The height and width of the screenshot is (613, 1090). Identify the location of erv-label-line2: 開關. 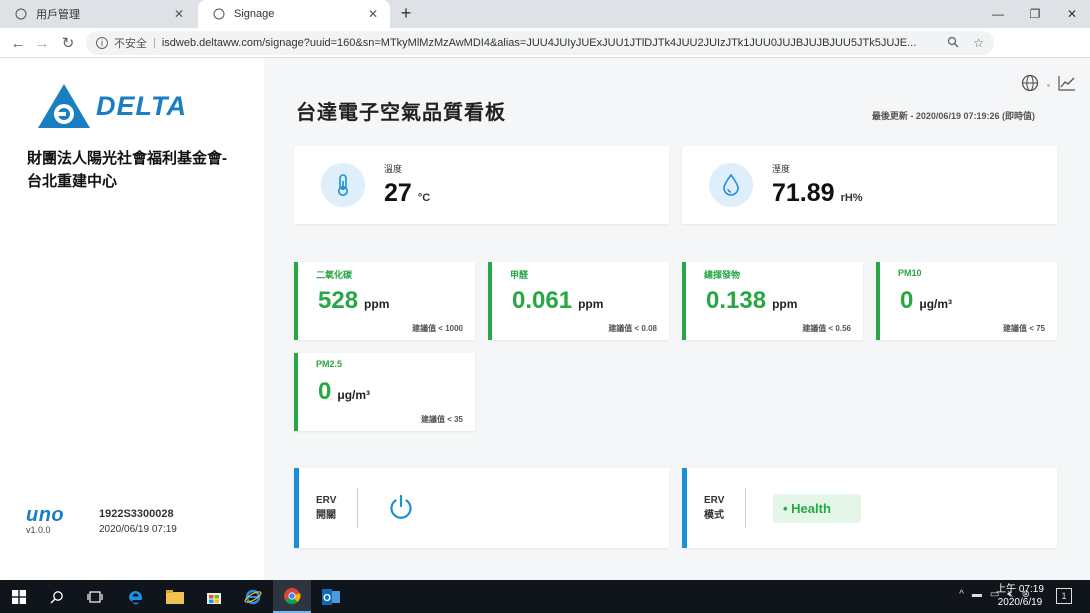
(326, 515).